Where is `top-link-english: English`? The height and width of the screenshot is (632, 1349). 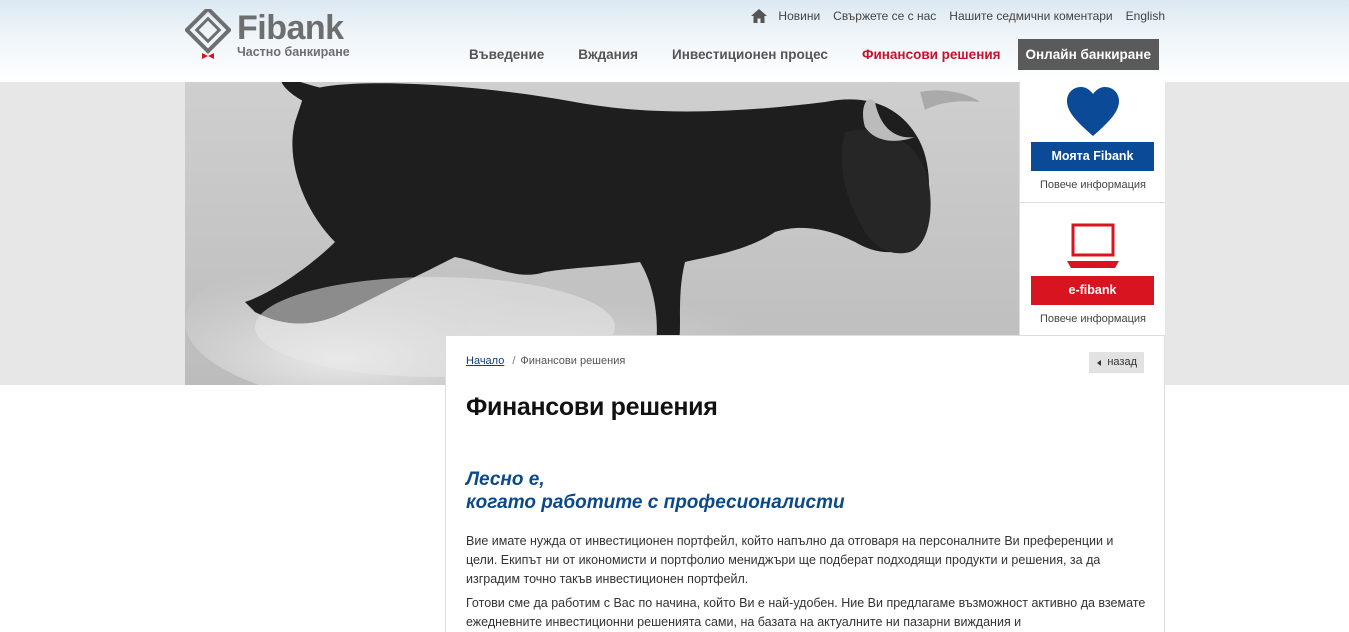 top-link-english: English is located at coordinates (1145, 16).